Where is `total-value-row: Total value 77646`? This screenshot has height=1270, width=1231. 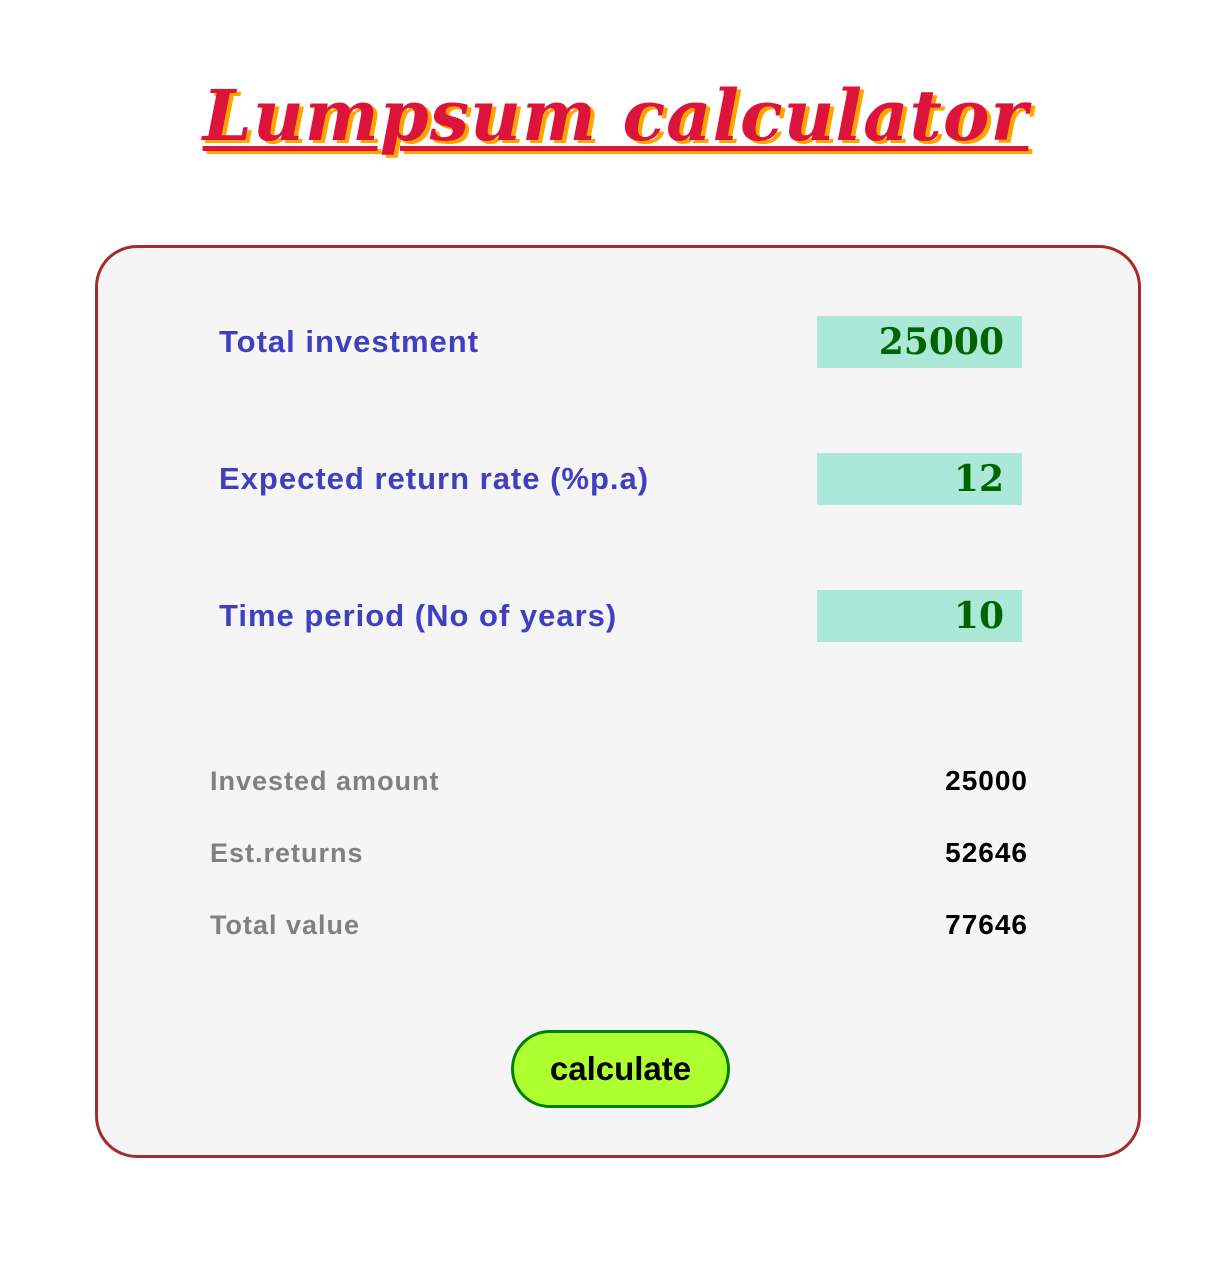
total-value-row: Total value 77646 is located at coordinates (618, 925).